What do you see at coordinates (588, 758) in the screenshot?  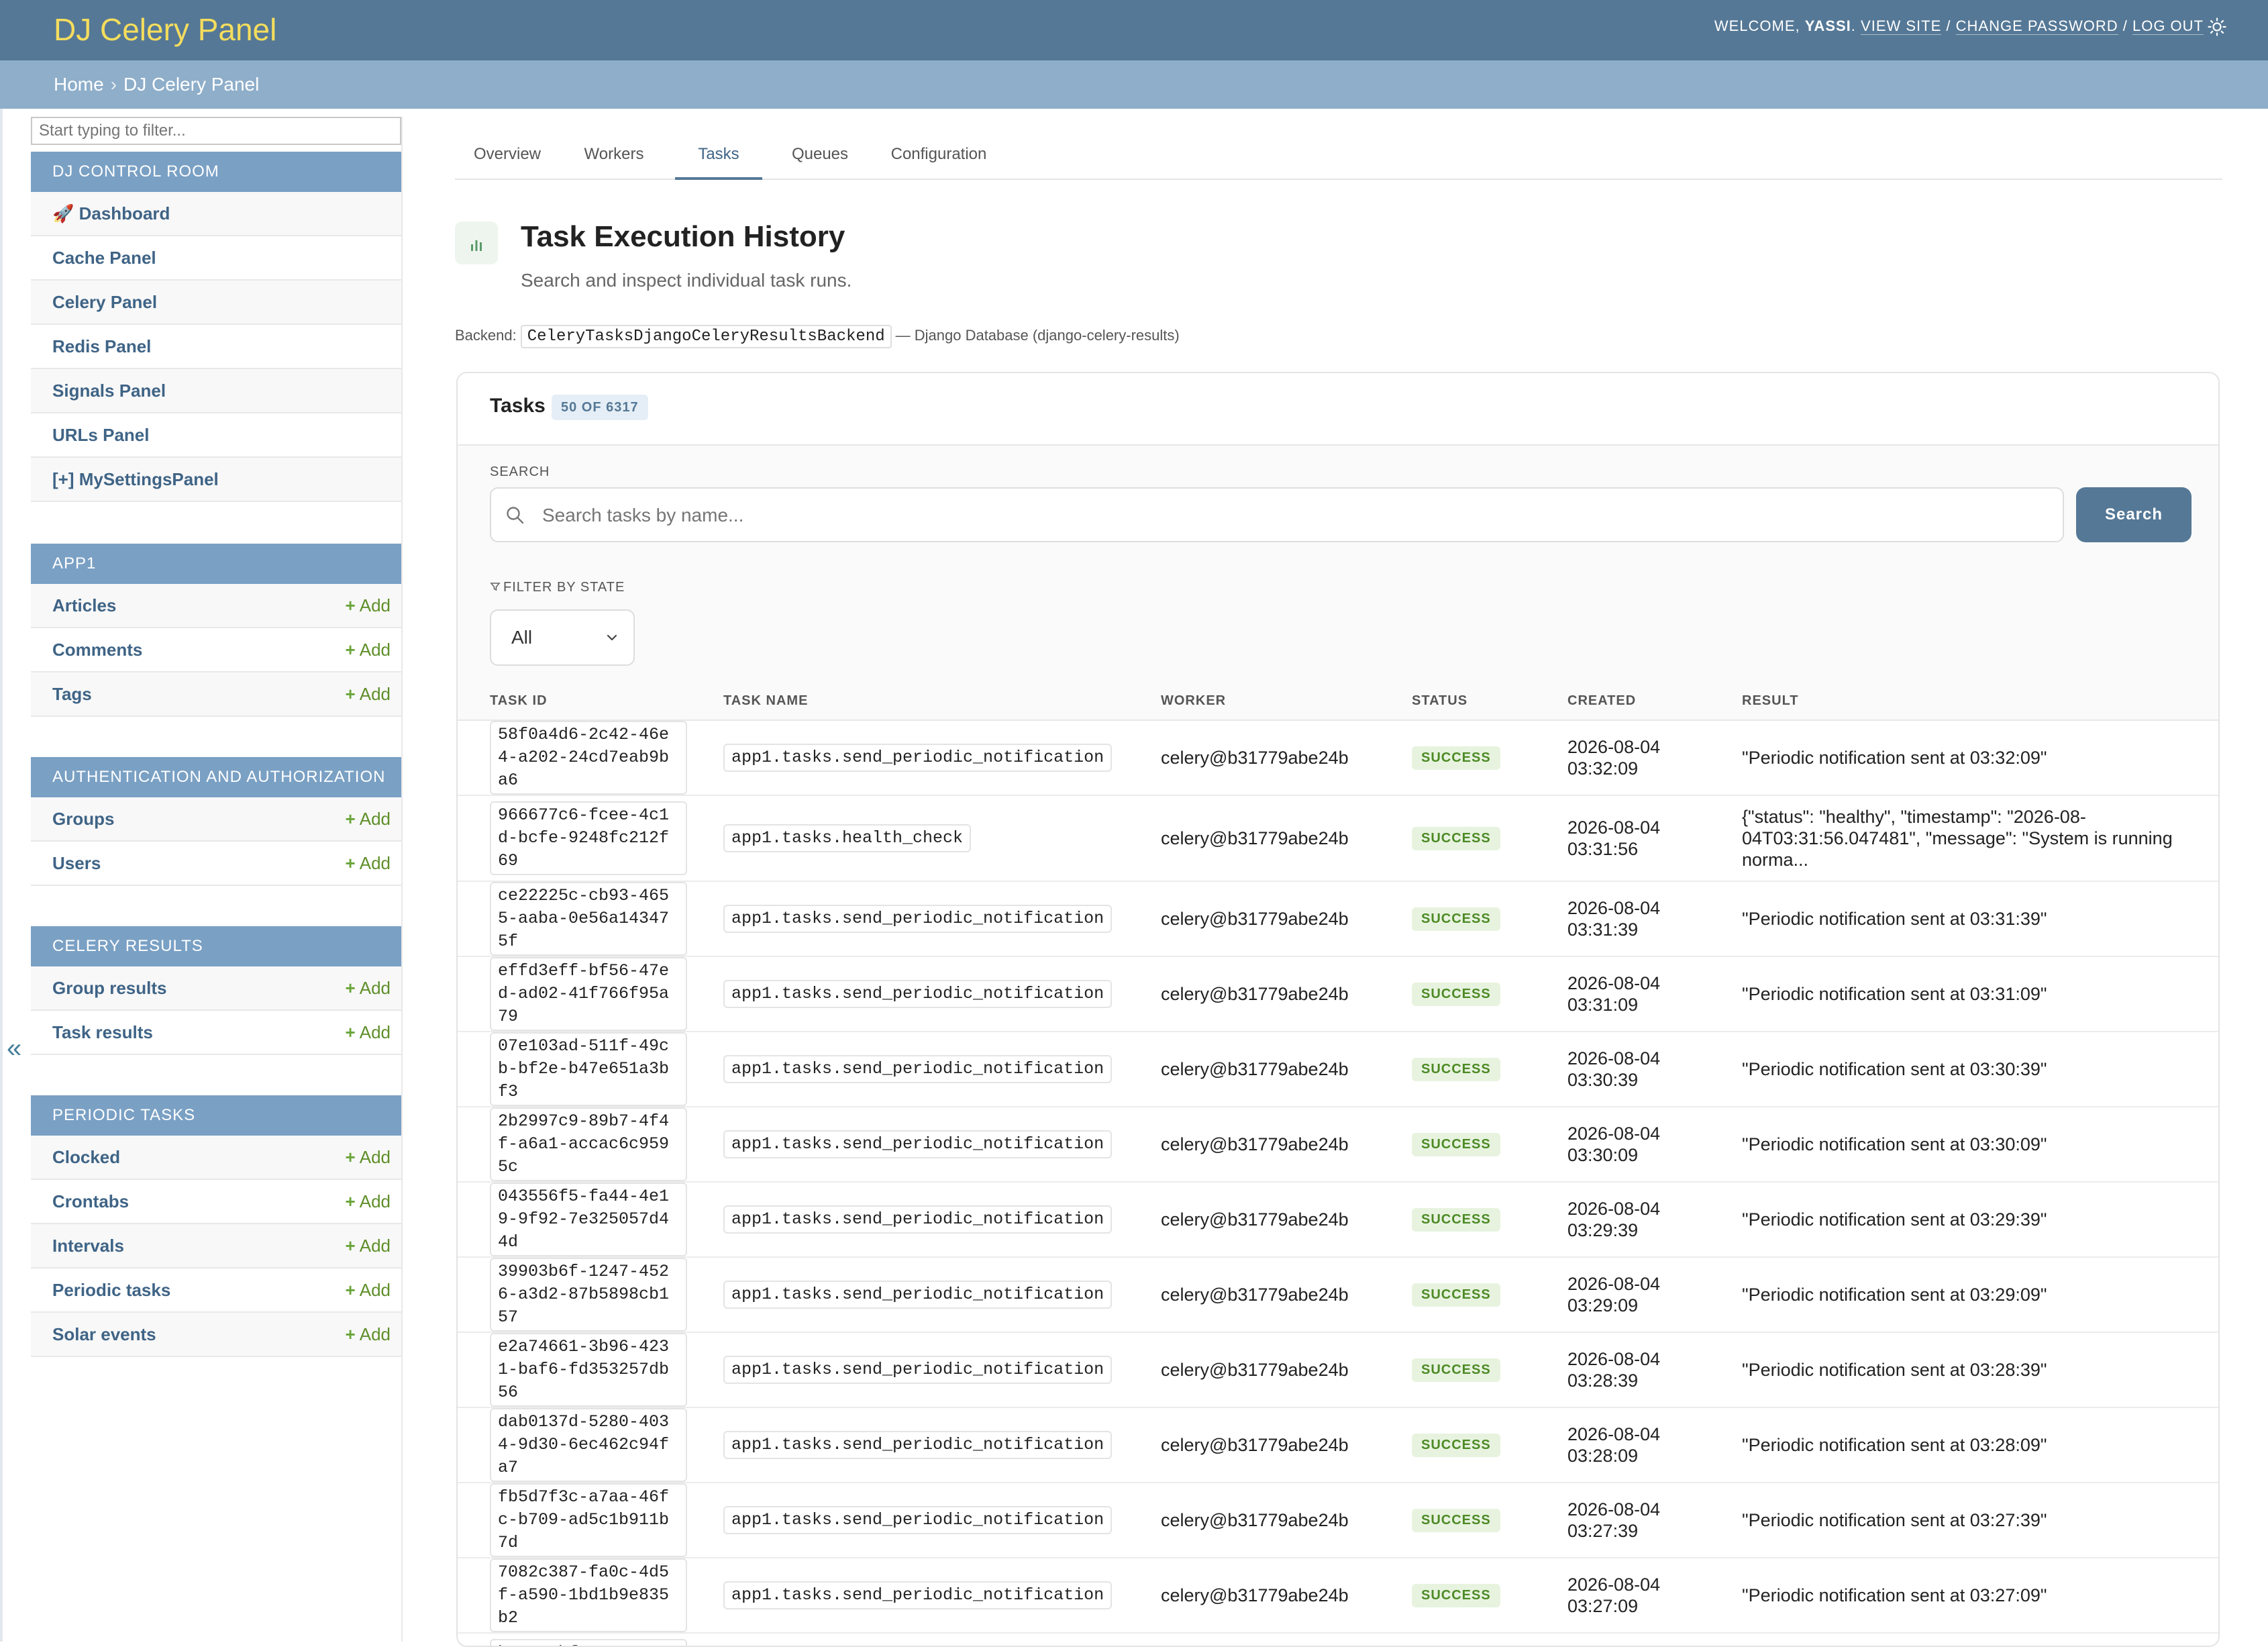 I see `task-id: 58f0a4d6-2c42-46e4-a202-24cd7eab9ba6` at bounding box center [588, 758].